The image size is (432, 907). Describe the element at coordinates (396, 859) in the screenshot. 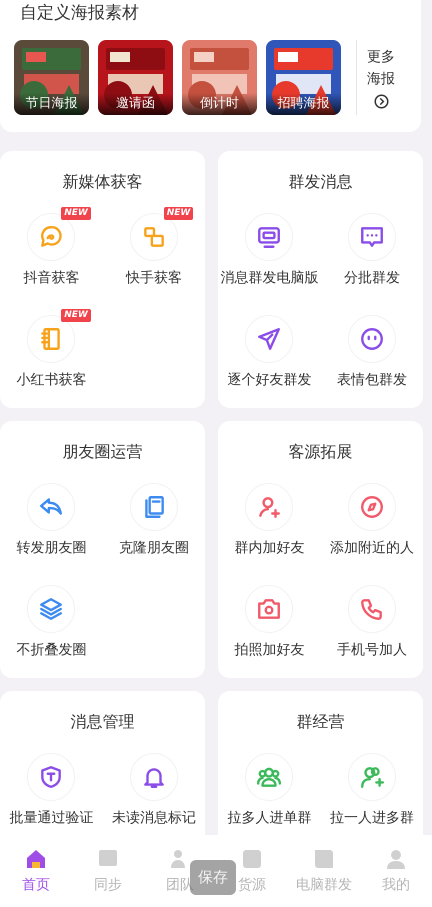

I see `person-icon` at that location.